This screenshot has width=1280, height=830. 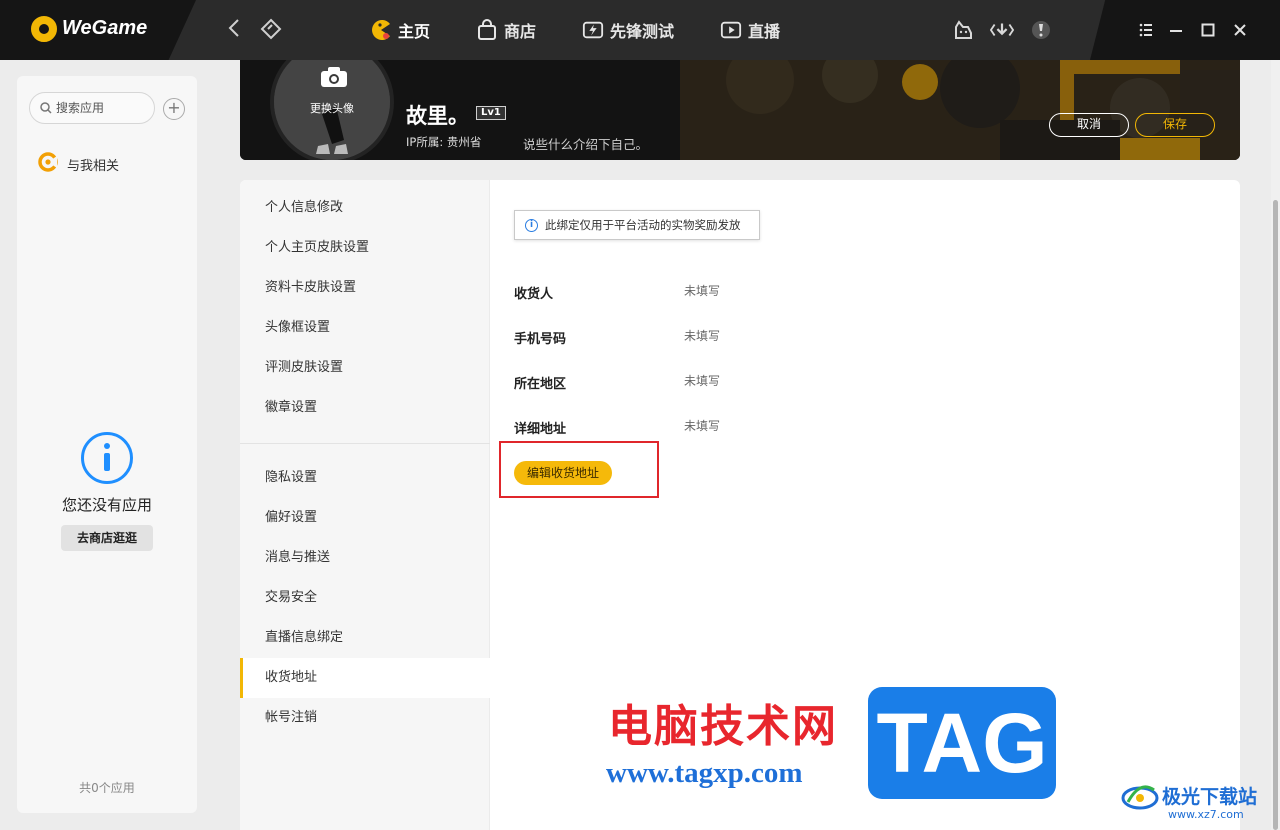 What do you see at coordinates (704, 773) in the screenshot?
I see `watermark-site-url: www.tagxp.com` at bounding box center [704, 773].